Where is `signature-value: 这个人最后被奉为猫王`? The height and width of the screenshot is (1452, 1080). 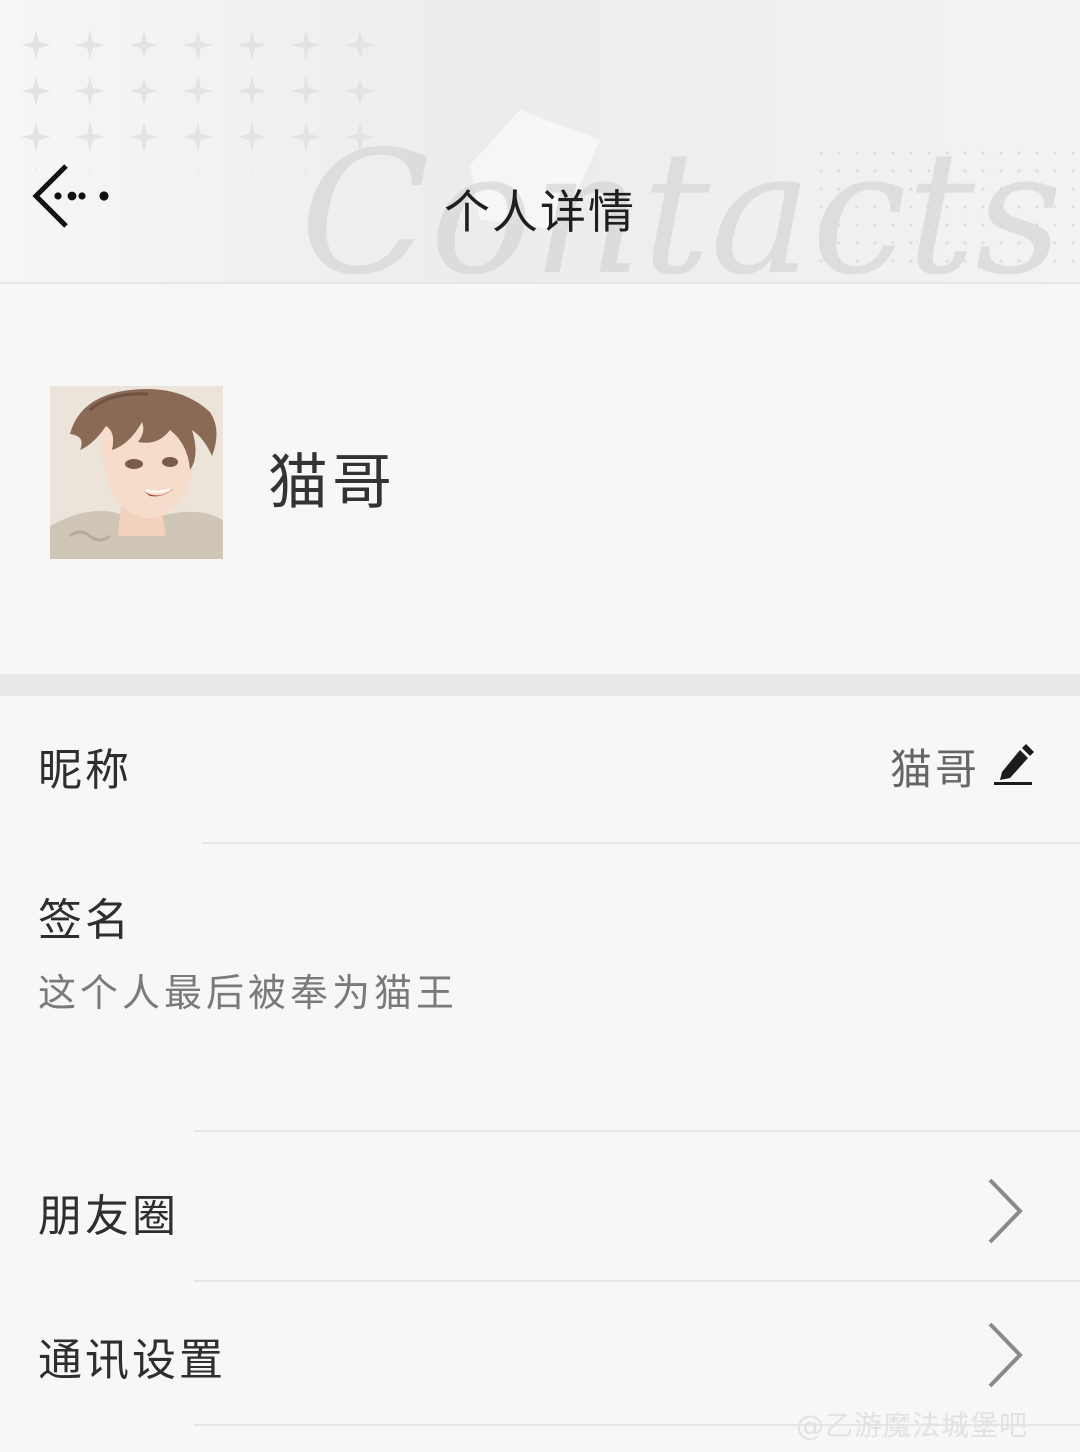
signature-value: 这个人最后被奉为猫王 is located at coordinates (248, 993).